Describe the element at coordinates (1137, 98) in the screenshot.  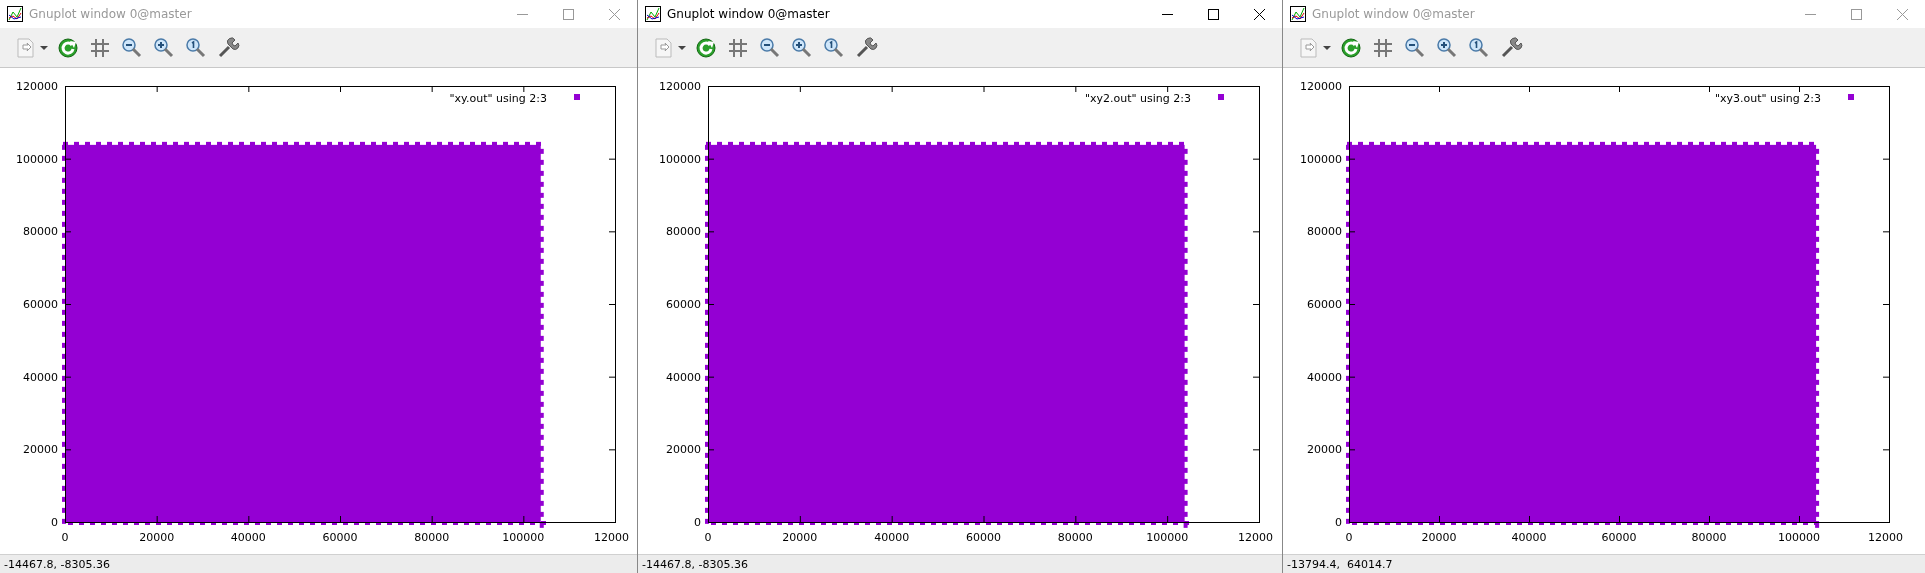
I see `legend-label: "xy2.out" using 2:3` at that location.